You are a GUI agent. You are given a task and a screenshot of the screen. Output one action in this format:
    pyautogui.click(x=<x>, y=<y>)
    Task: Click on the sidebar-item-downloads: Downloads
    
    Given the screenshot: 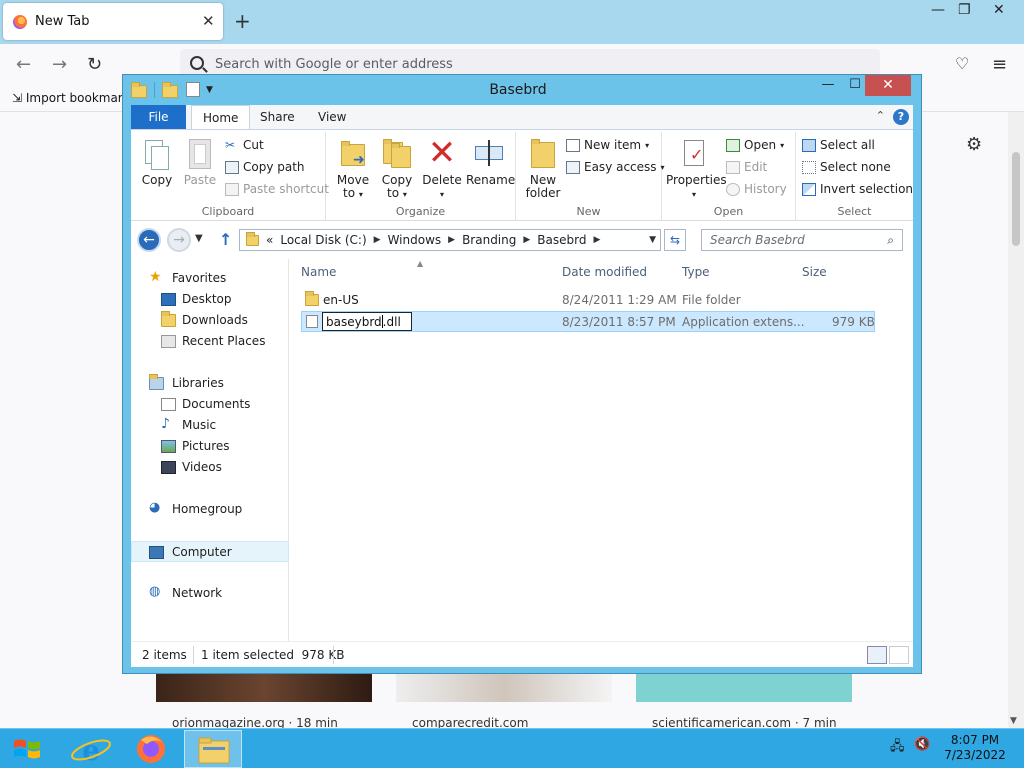 What is the action you would take?
    pyautogui.click(x=210, y=320)
    